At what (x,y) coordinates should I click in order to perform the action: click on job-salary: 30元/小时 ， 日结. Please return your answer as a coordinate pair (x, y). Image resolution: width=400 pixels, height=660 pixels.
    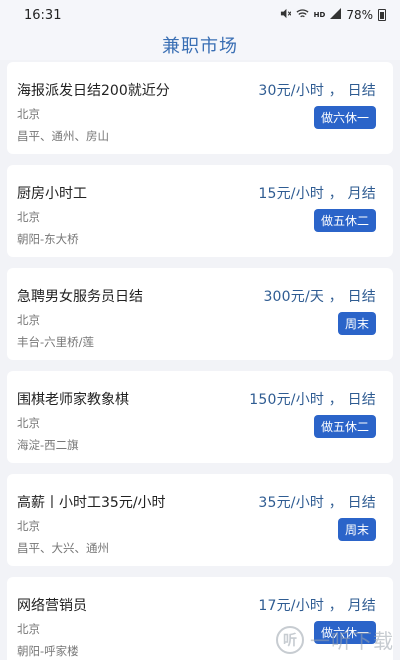
    Looking at the image, I should click on (317, 91).